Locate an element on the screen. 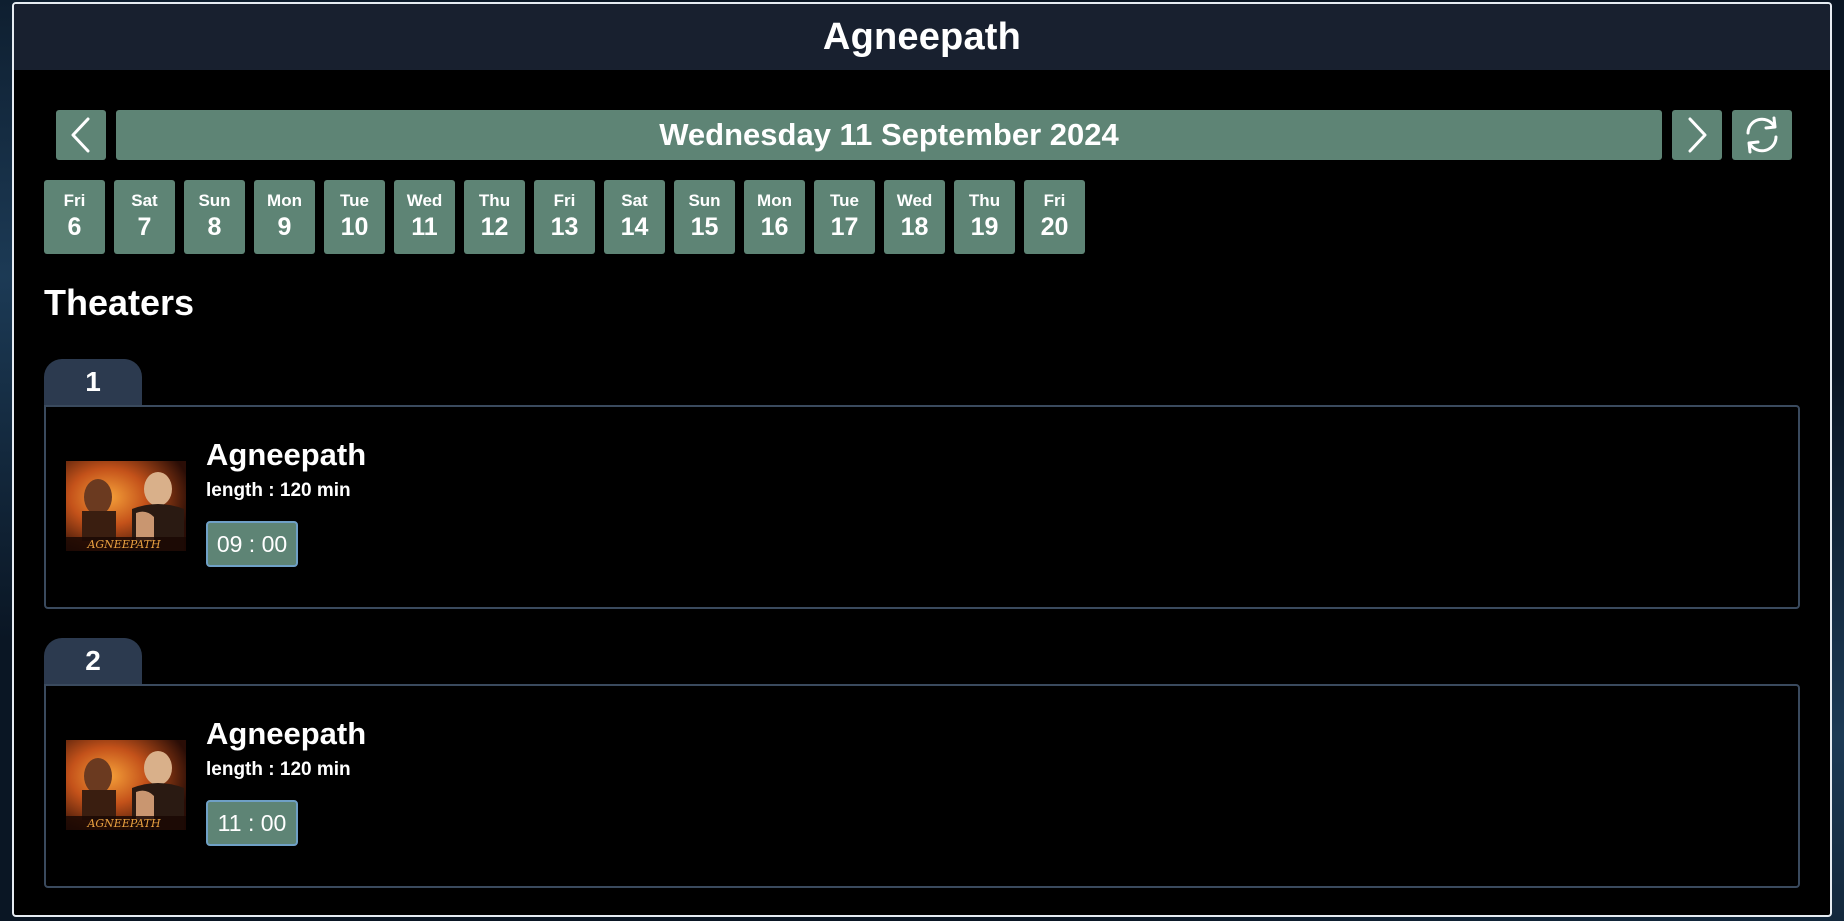 The width and height of the screenshot is (1844, 921). previous-day-button is located at coordinates (81, 135).